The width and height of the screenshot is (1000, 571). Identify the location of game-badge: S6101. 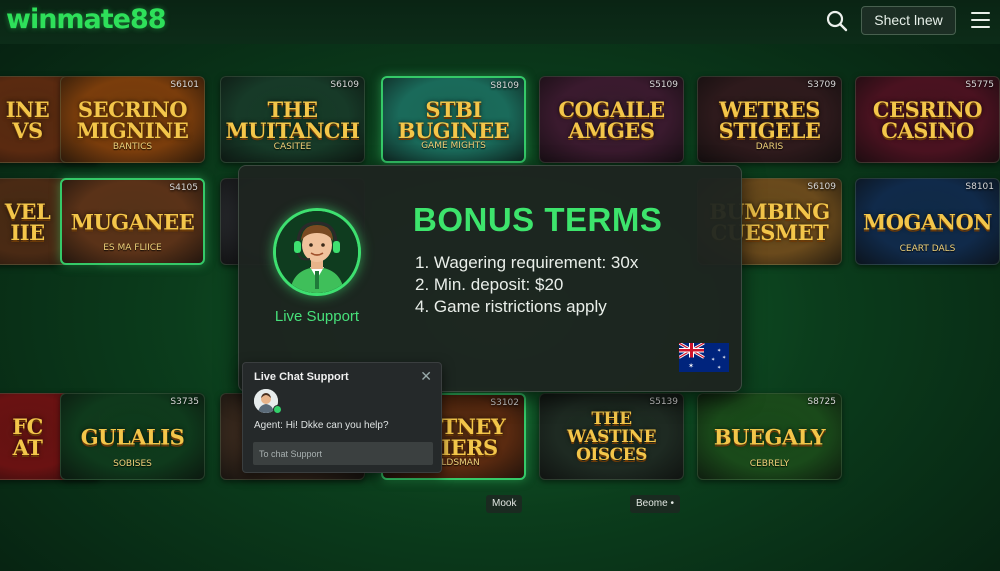
(184, 85).